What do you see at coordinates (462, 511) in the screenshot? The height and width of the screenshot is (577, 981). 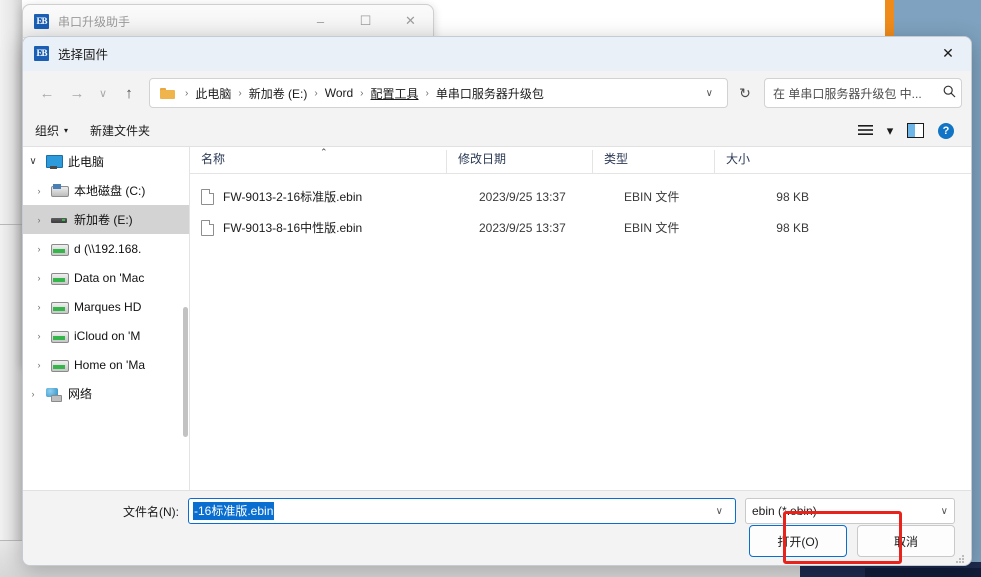 I see `filename-input: -16标准版.ebin ∨` at bounding box center [462, 511].